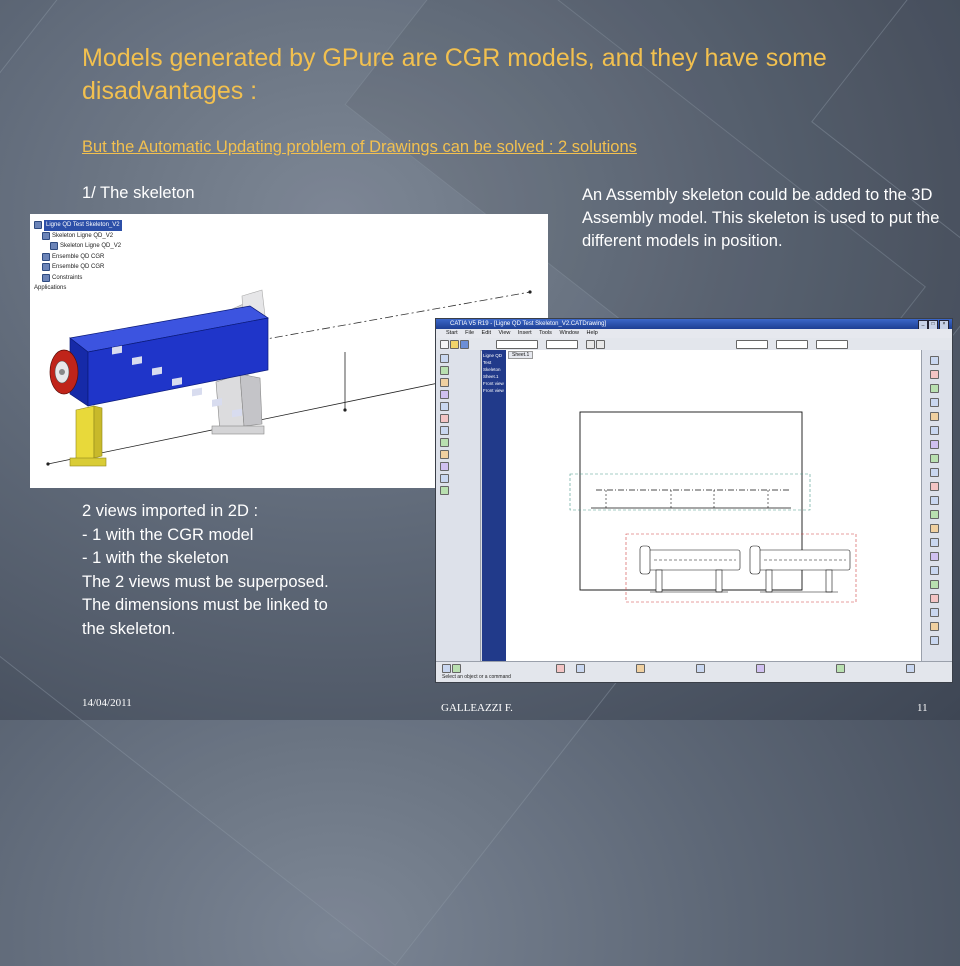 This screenshot has height=966, width=960. What do you see at coordinates (62, 372) in the screenshot?
I see `model-end-hub` at bounding box center [62, 372].